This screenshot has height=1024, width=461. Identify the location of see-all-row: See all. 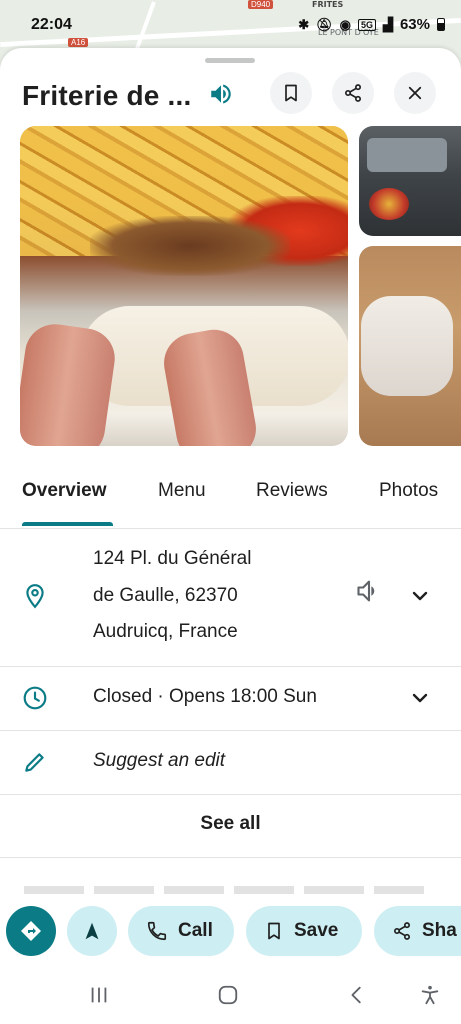
(230, 826).